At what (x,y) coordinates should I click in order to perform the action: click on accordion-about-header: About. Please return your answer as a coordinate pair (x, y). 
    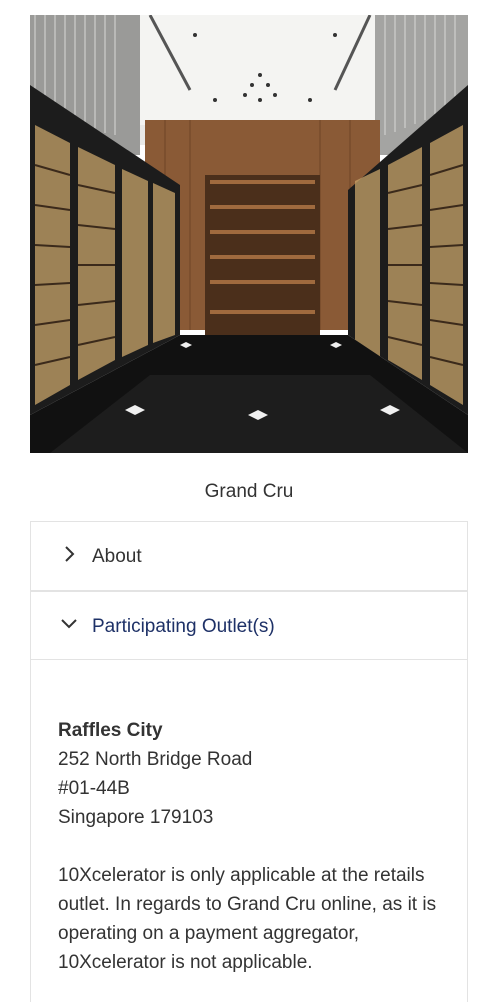
    Looking at the image, I should click on (249, 556).